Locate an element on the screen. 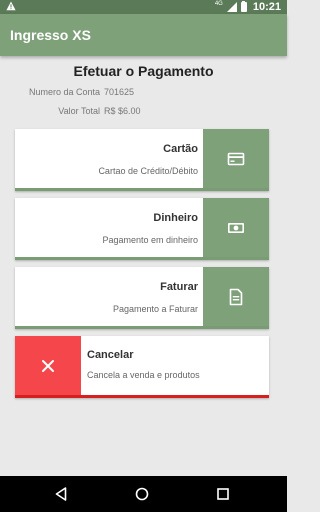  cancel-button: Cancelar Cancela a venda e produtos is located at coordinates (142, 367).